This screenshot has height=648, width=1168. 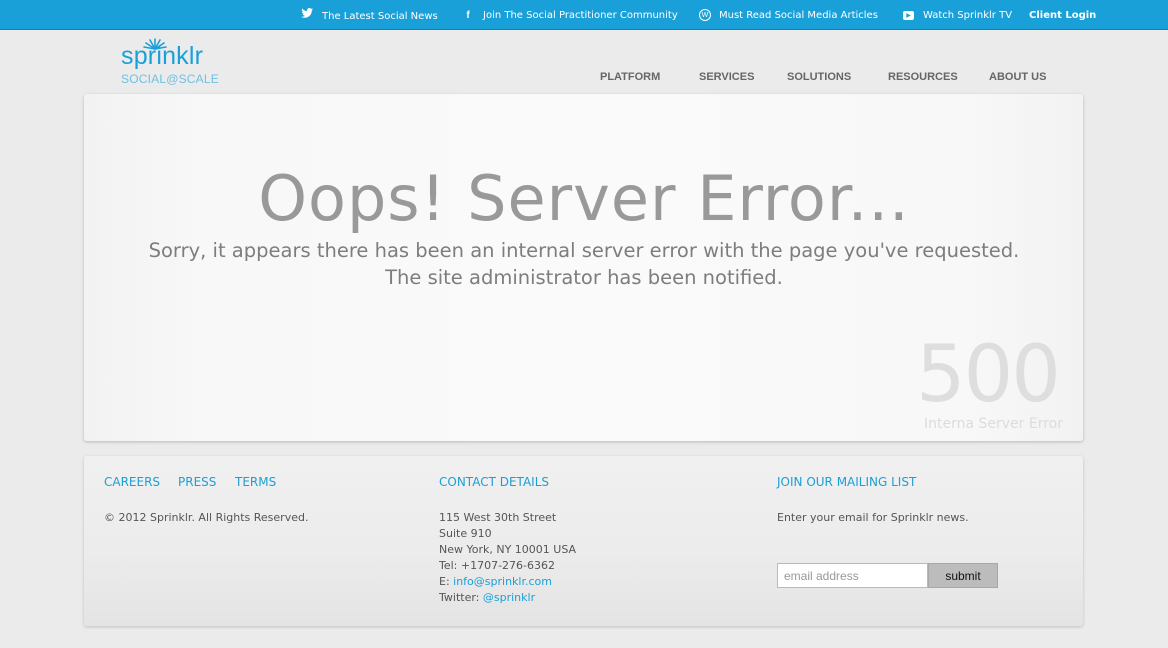 What do you see at coordinates (726, 77) in the screenshot?
I see `nav-services: SERVICES` at bounding box center [726, 77].